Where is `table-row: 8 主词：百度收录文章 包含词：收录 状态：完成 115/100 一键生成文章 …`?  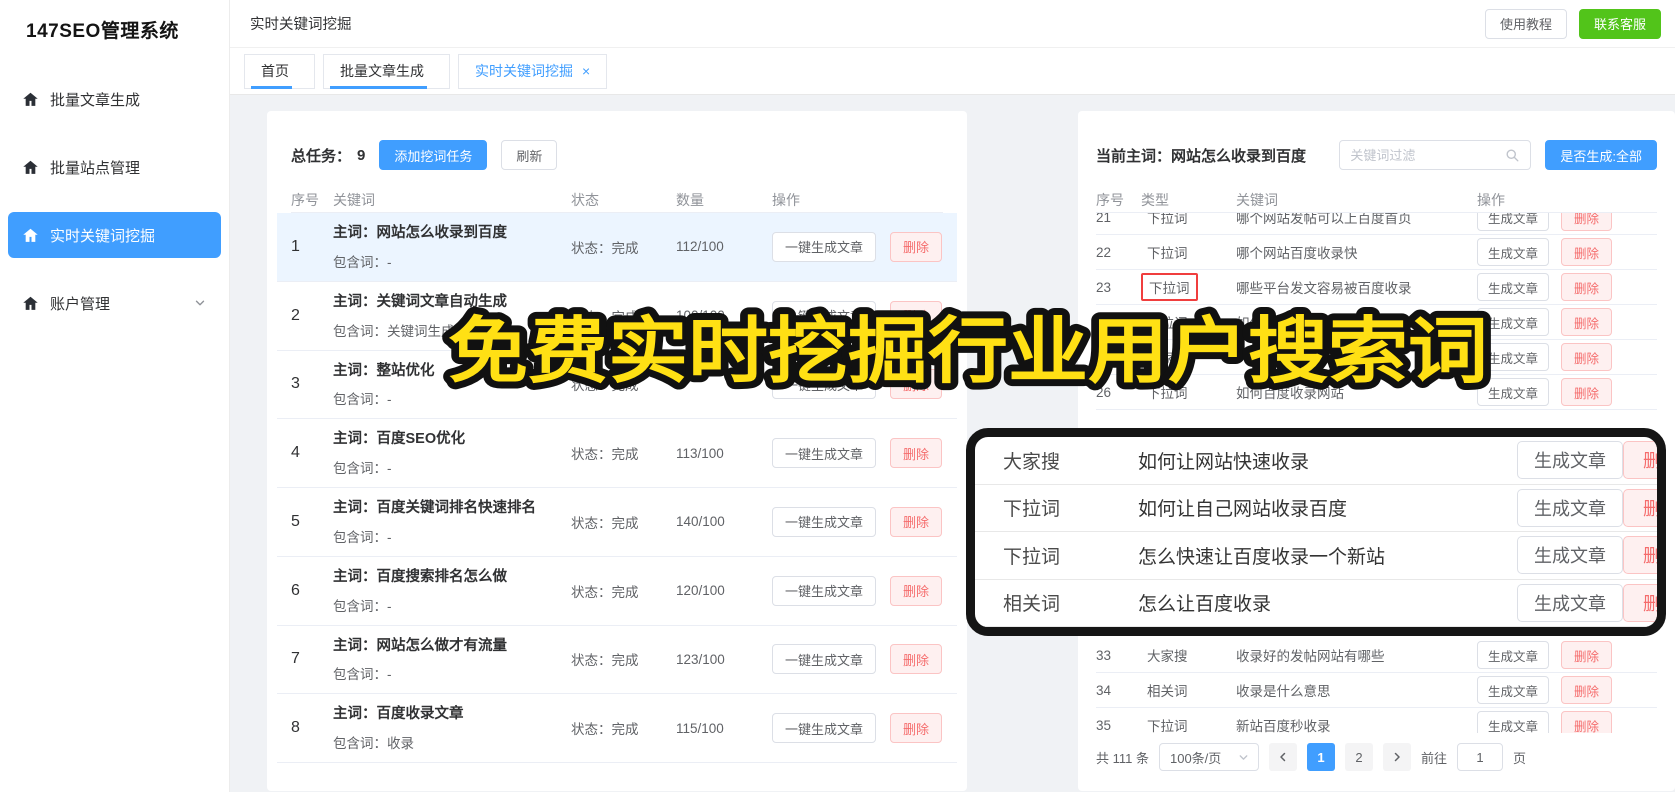
table-row: 8 主词：百度收录文章 包含词：收录 状态：完成 115/100 一键生成文章 … is located at coordinates (617, 728).